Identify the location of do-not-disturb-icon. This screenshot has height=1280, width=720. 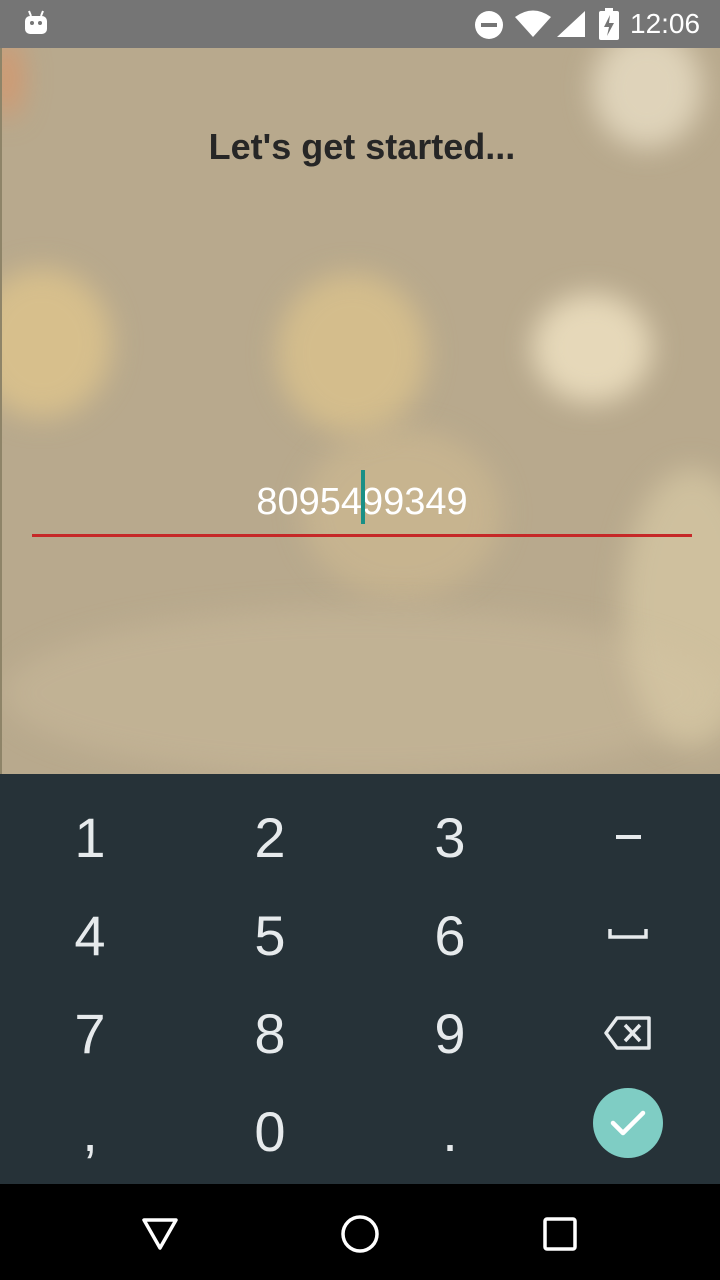
(489, 25).